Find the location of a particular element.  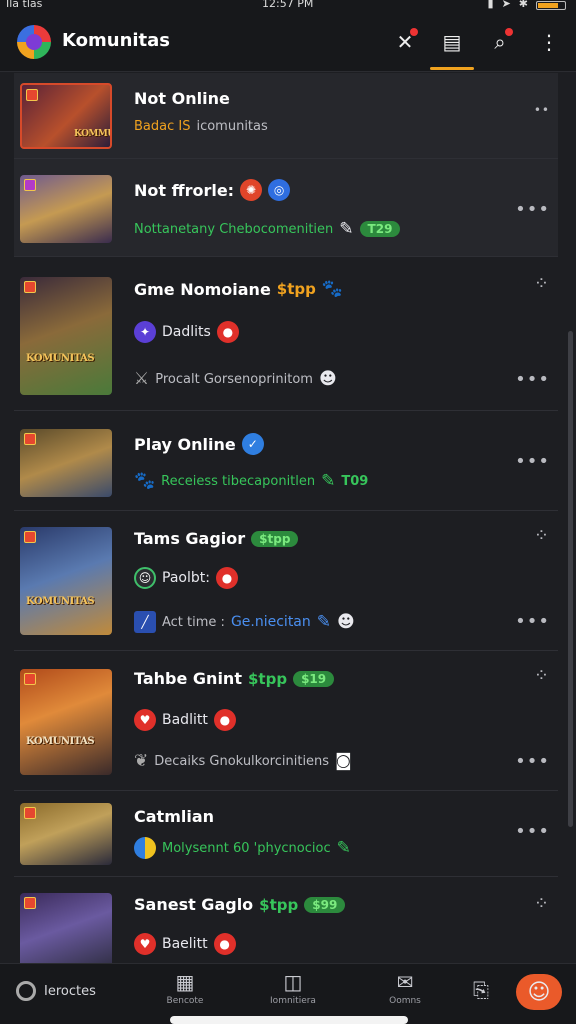

nav-label: Iomnitiera is located at coordinates (293, 1001).